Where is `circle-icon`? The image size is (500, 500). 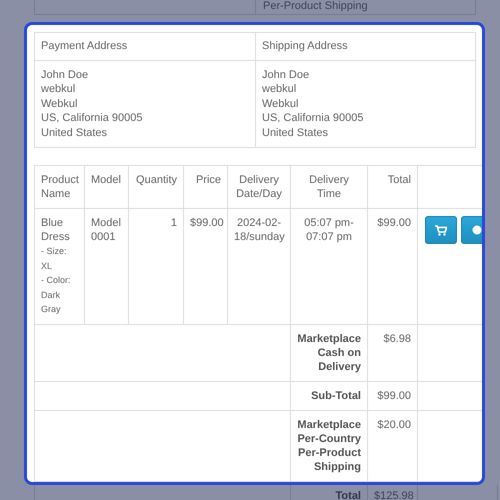 circle-icon is located at coordinates (477, 230).